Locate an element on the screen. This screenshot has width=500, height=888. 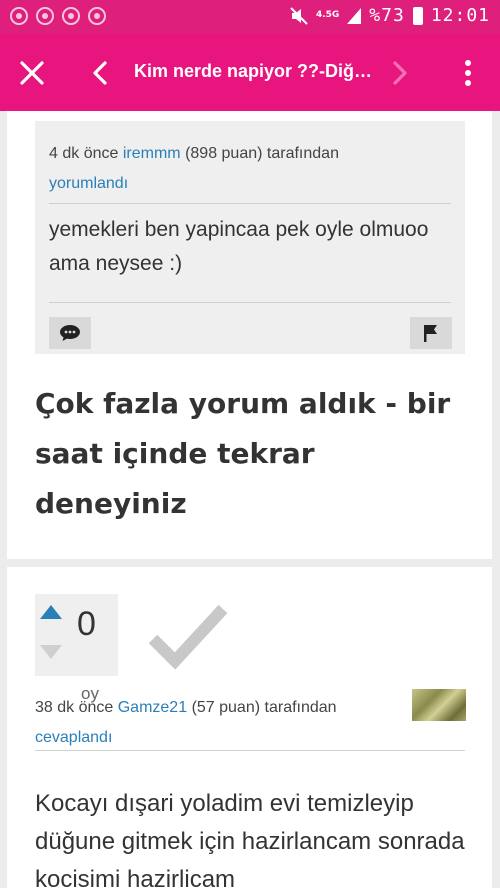
vote-up-icon is located at coordinates (51, 612).